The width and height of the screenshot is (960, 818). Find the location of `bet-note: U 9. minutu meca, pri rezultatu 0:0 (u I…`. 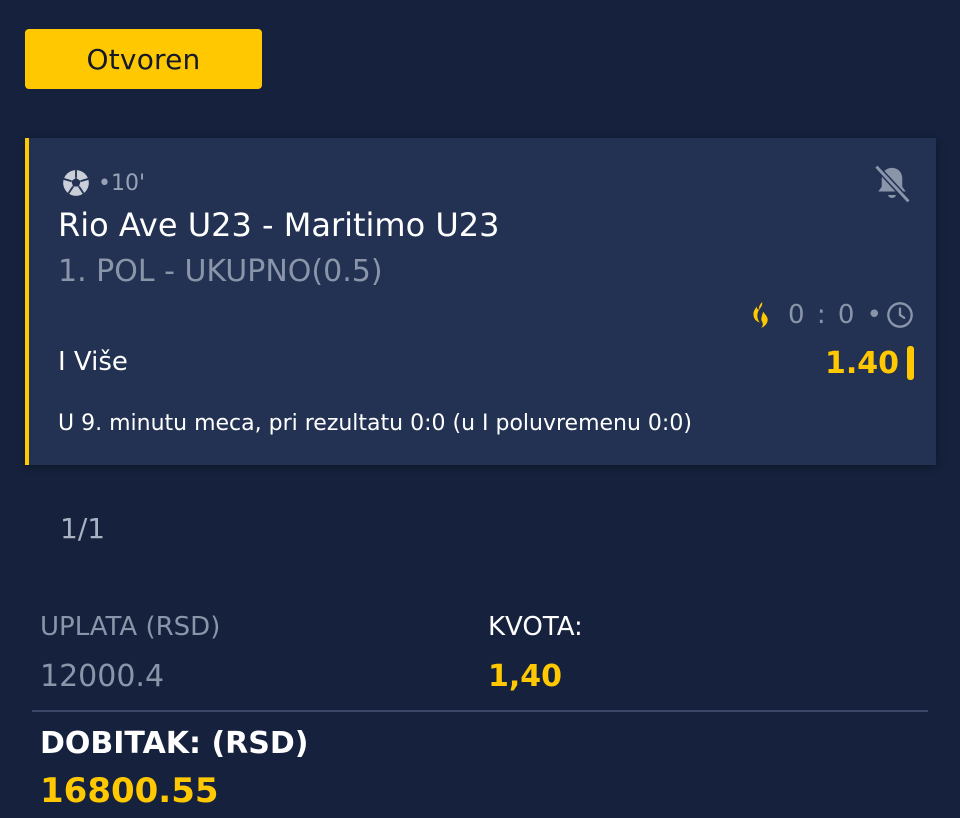

bet-note: U 9. minutu meca, pri rezultatu 0:0 (u I… is located at coordinates (375, 423).